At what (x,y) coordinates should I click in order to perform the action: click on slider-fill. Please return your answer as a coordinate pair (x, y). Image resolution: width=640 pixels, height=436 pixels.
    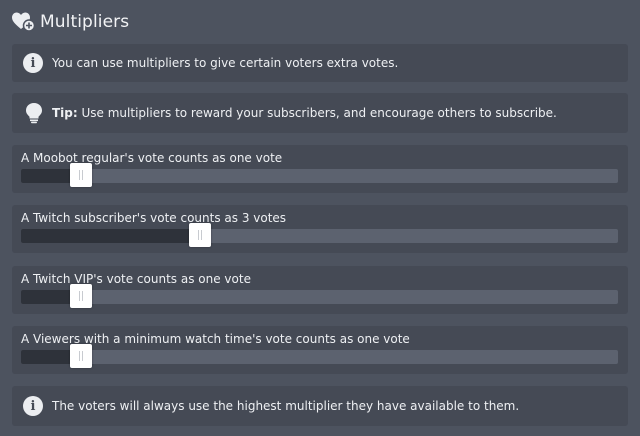
    Looking at the image, I should click on (110, 236).